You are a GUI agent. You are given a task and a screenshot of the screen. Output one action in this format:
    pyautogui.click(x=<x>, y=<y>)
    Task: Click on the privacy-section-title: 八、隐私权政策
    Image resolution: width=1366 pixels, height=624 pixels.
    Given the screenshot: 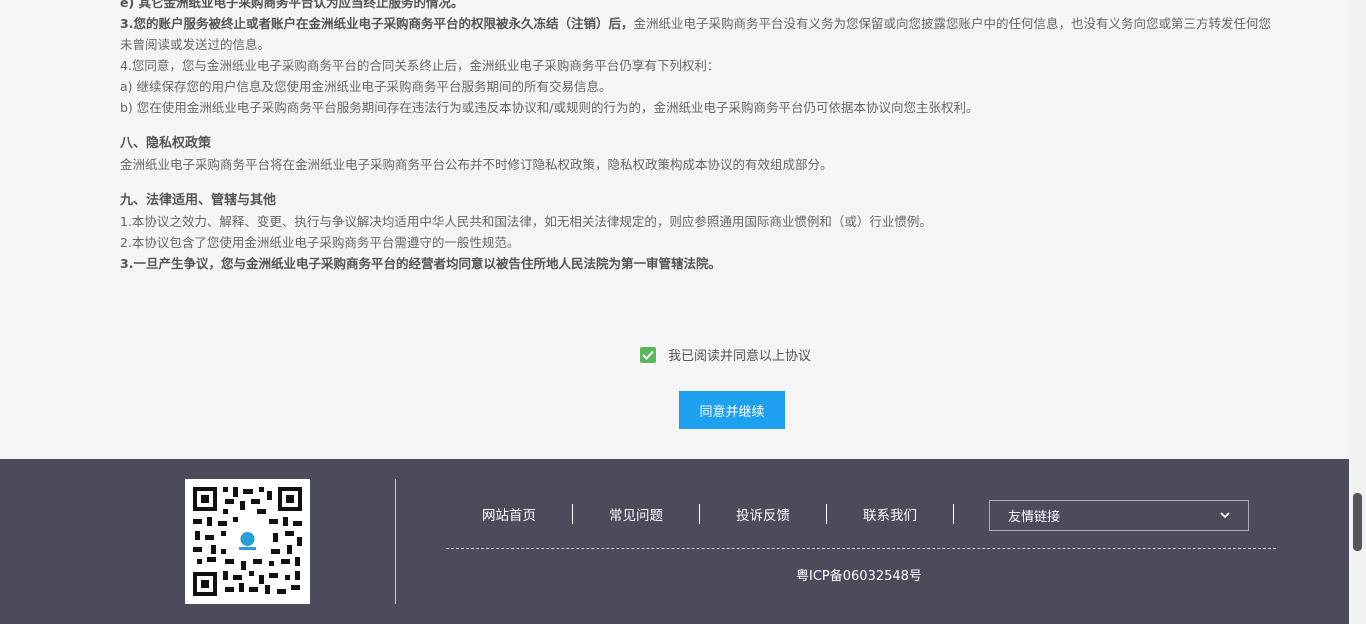 What is the action you would take?
    pyautogui.click(x=166, y=143)
    